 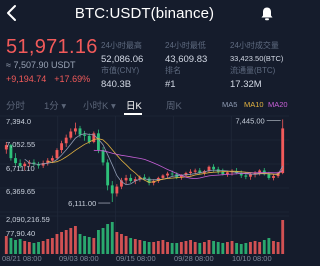 I want to click on low-annotation: 6,111.00, so click(x=82, y=203).